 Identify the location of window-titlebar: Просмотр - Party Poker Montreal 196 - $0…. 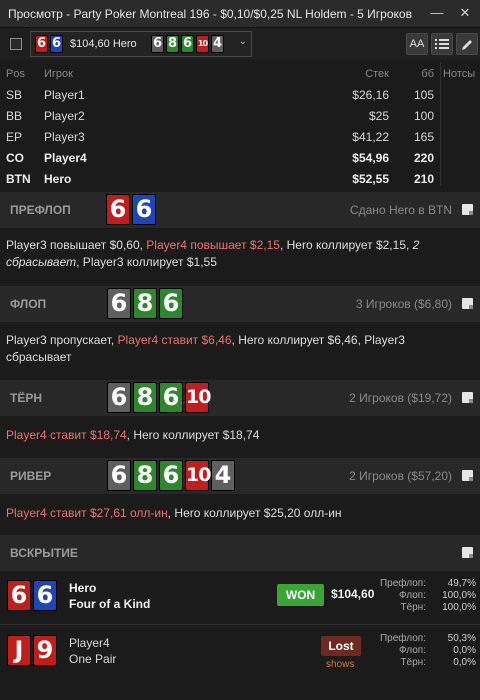
(240, 14).